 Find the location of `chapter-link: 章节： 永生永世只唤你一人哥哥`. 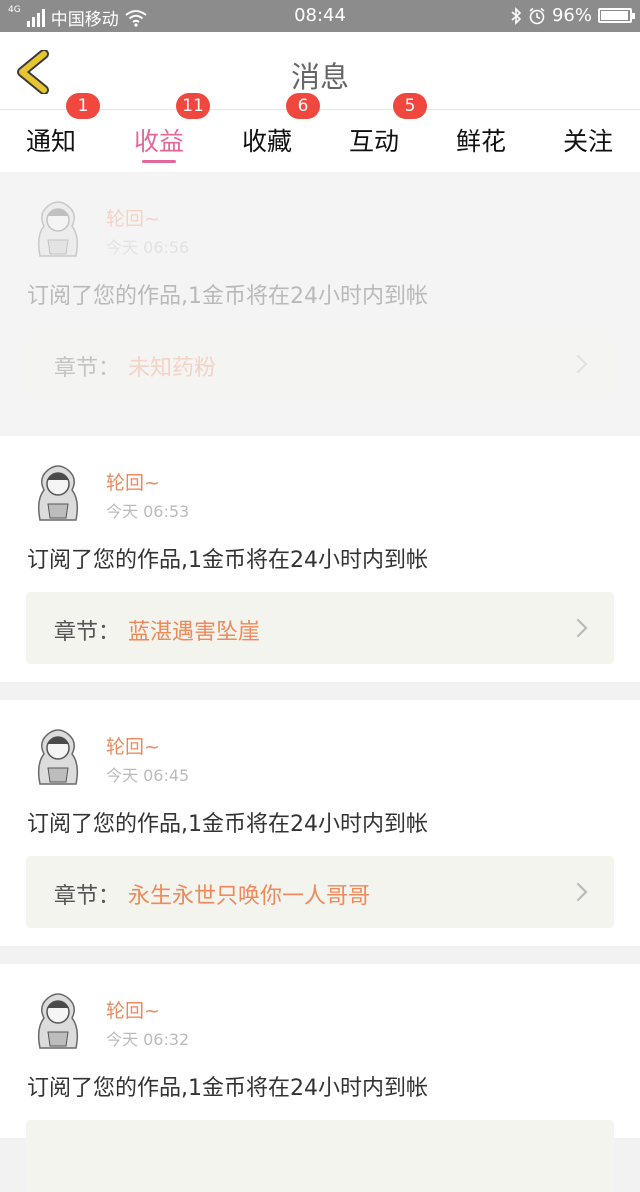

chapter-link: 章节： 永生永世只唤你一人哥哥 is located at coordinates (320, 892).